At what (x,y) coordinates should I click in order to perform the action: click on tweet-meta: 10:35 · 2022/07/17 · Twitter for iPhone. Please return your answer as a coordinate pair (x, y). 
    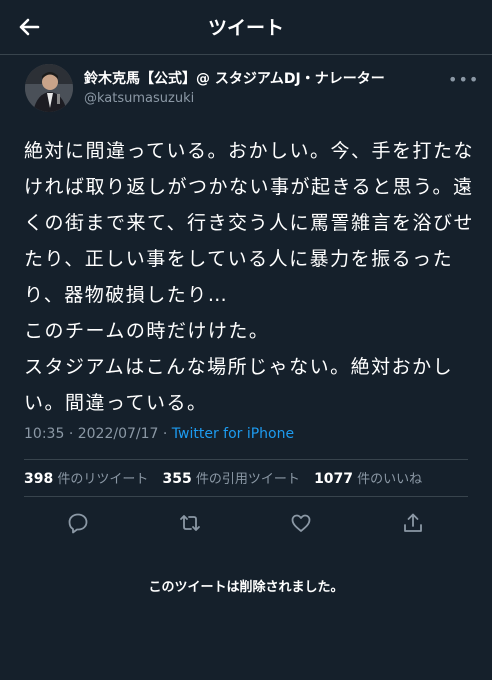
    Looking at the image, I should click on (159, 434).